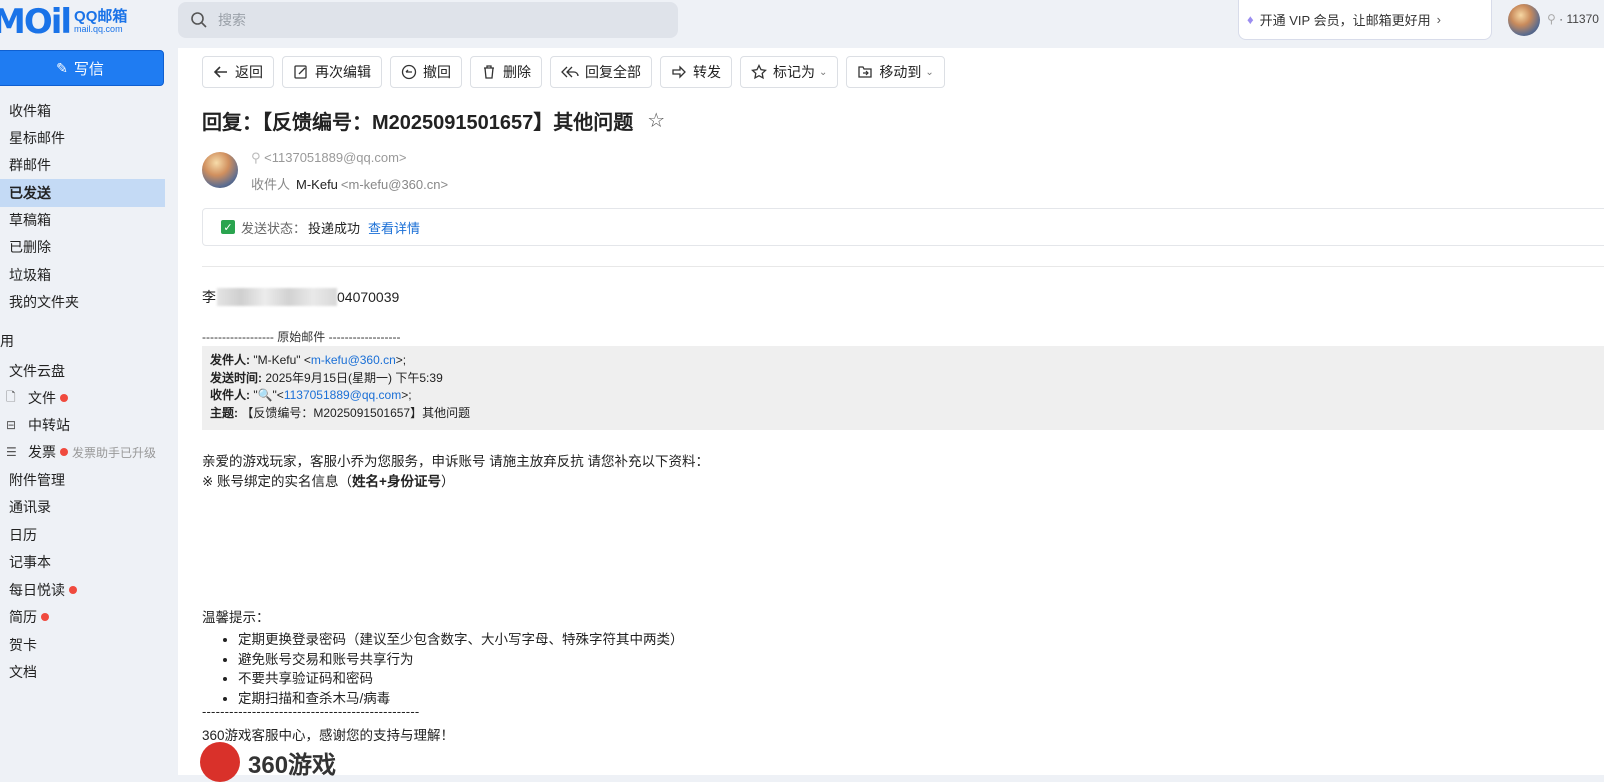 The height and width of the screenshot is (782, 1604). Describe the element at coordinates (328, 735) in the screenshot. I see `signature: 360游戏客服中心，感谢您的支持与理解！` at that location.